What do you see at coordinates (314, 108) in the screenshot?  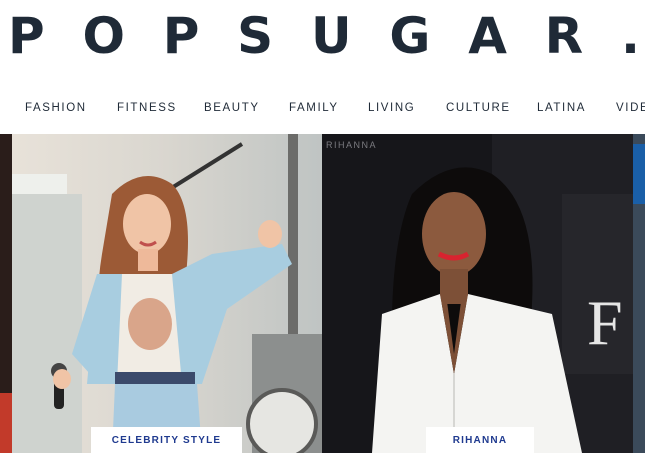 I see `nav-item-family: FAMILY` at bounding box center [314, 108].